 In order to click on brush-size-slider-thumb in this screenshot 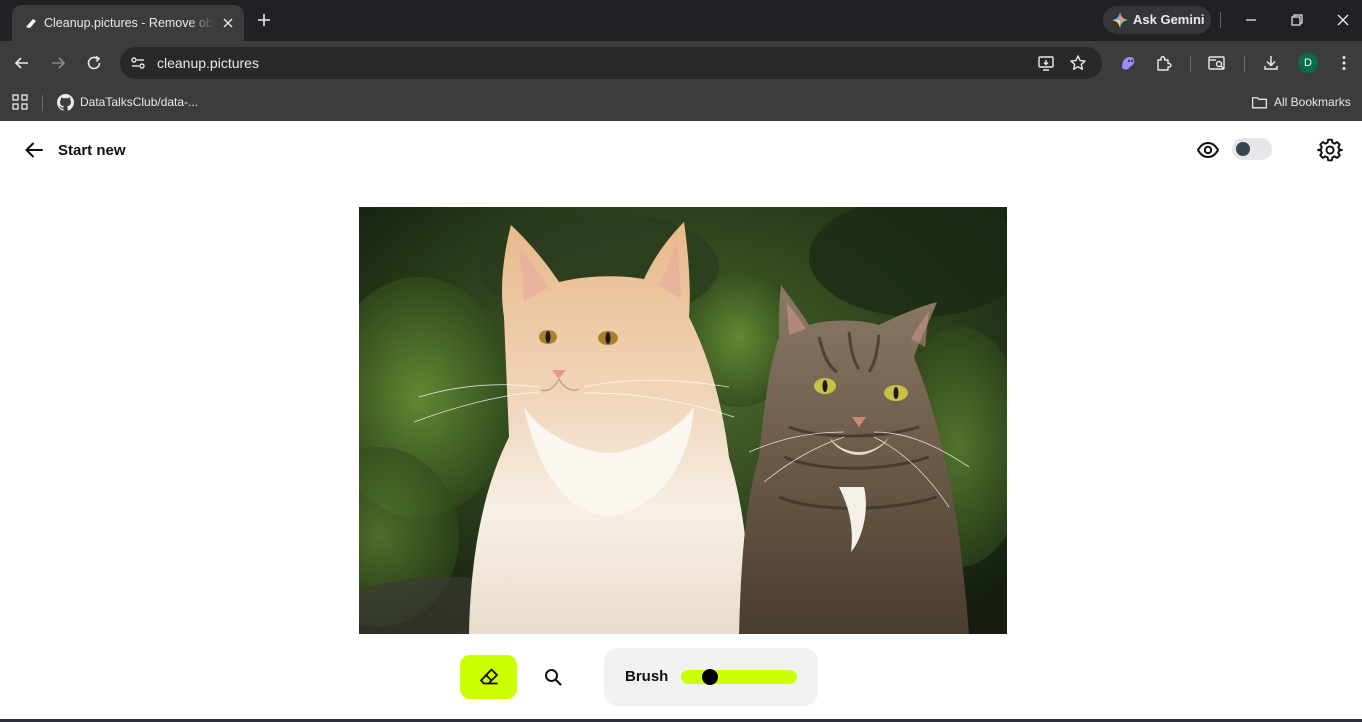, I will do `click(710, 677)`.